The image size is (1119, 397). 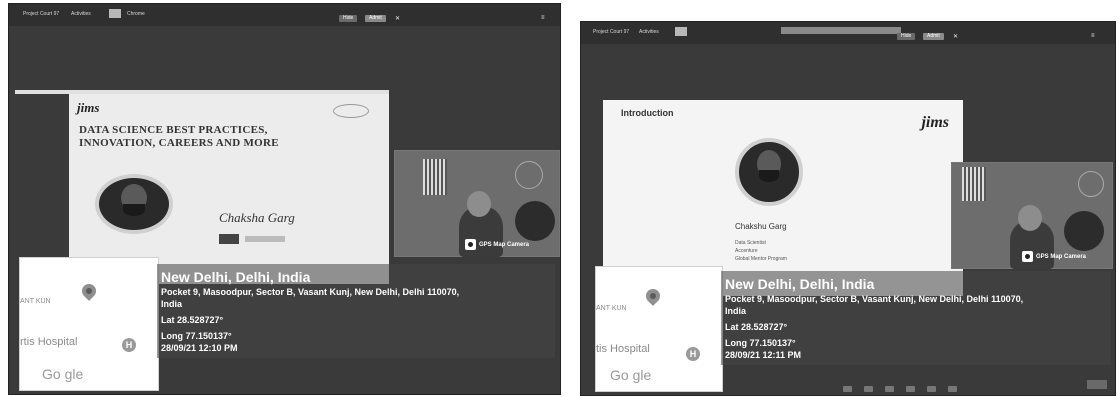 I want to click on slide-title-line: DATA SCIENCE BEST PRACTICES,, so click(x=173, y=130).